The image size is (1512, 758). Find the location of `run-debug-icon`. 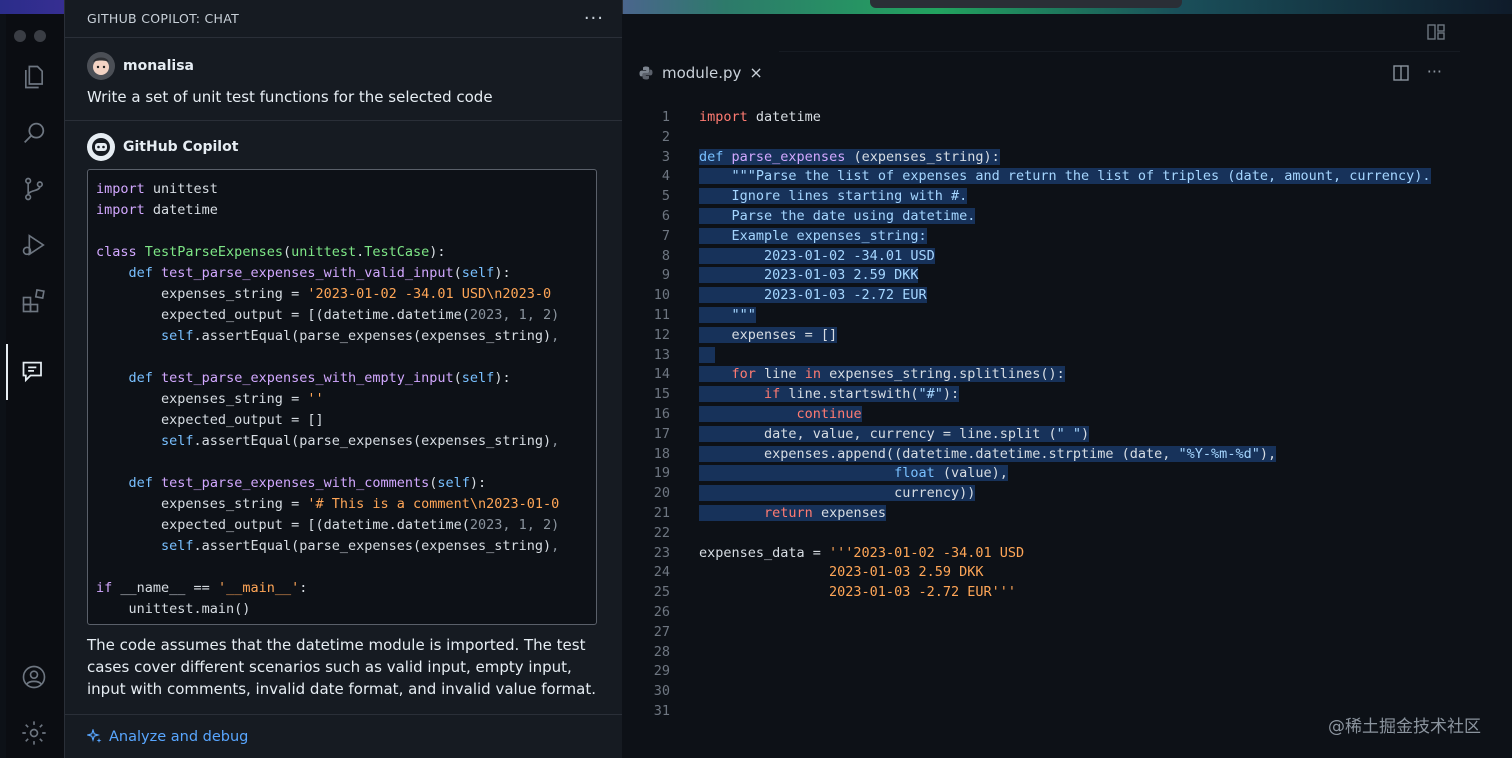

run-debug-icon is located at coordinates (34, 245).